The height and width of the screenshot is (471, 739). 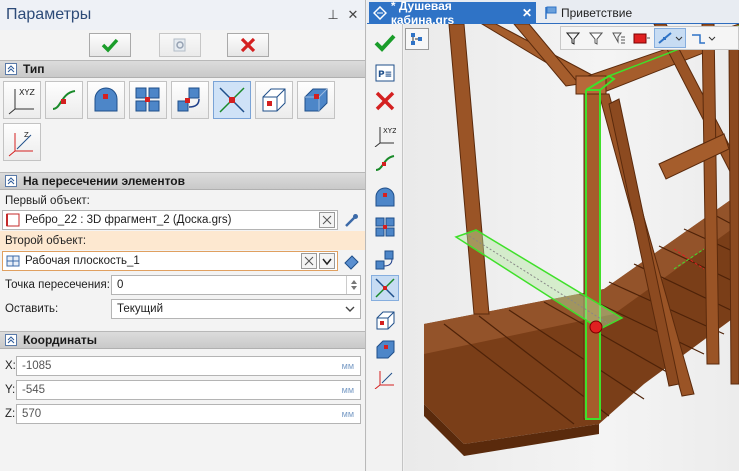 I want to click on first-object-field: Ребро_22 : 3D фрагмент_2 (Доска.grs), so click(x=170, y=220).